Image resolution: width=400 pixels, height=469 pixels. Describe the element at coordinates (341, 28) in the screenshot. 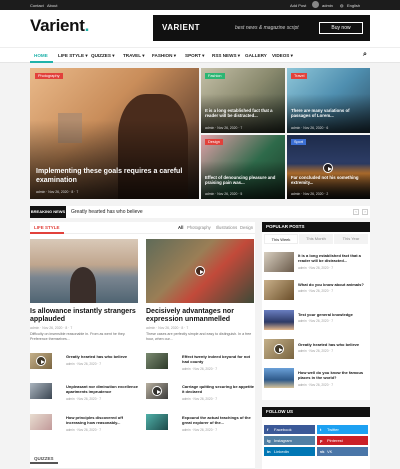

I see `buy-now-button: Buy now` at that location.